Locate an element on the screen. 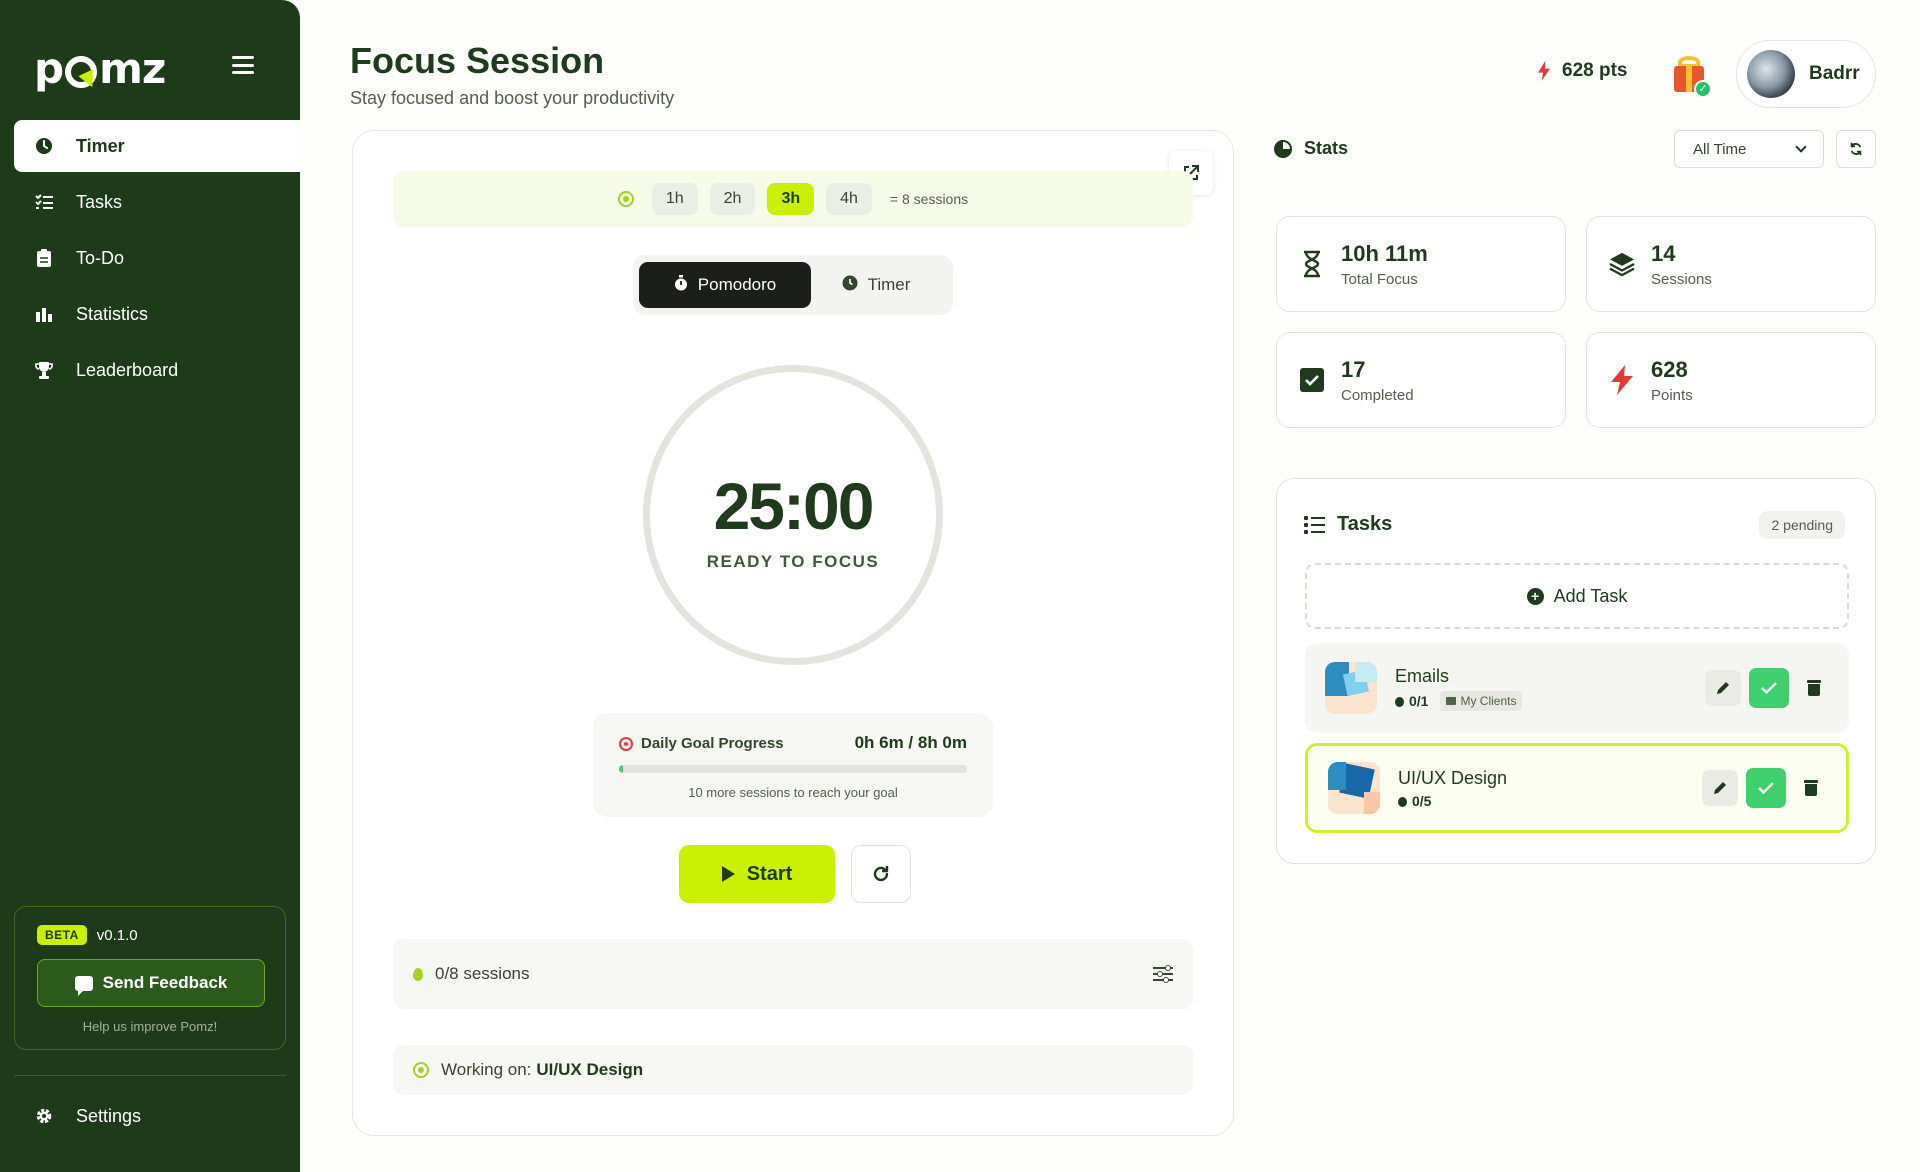  sessions-count: 0/8 sessions is located at coordinates (482, 973).